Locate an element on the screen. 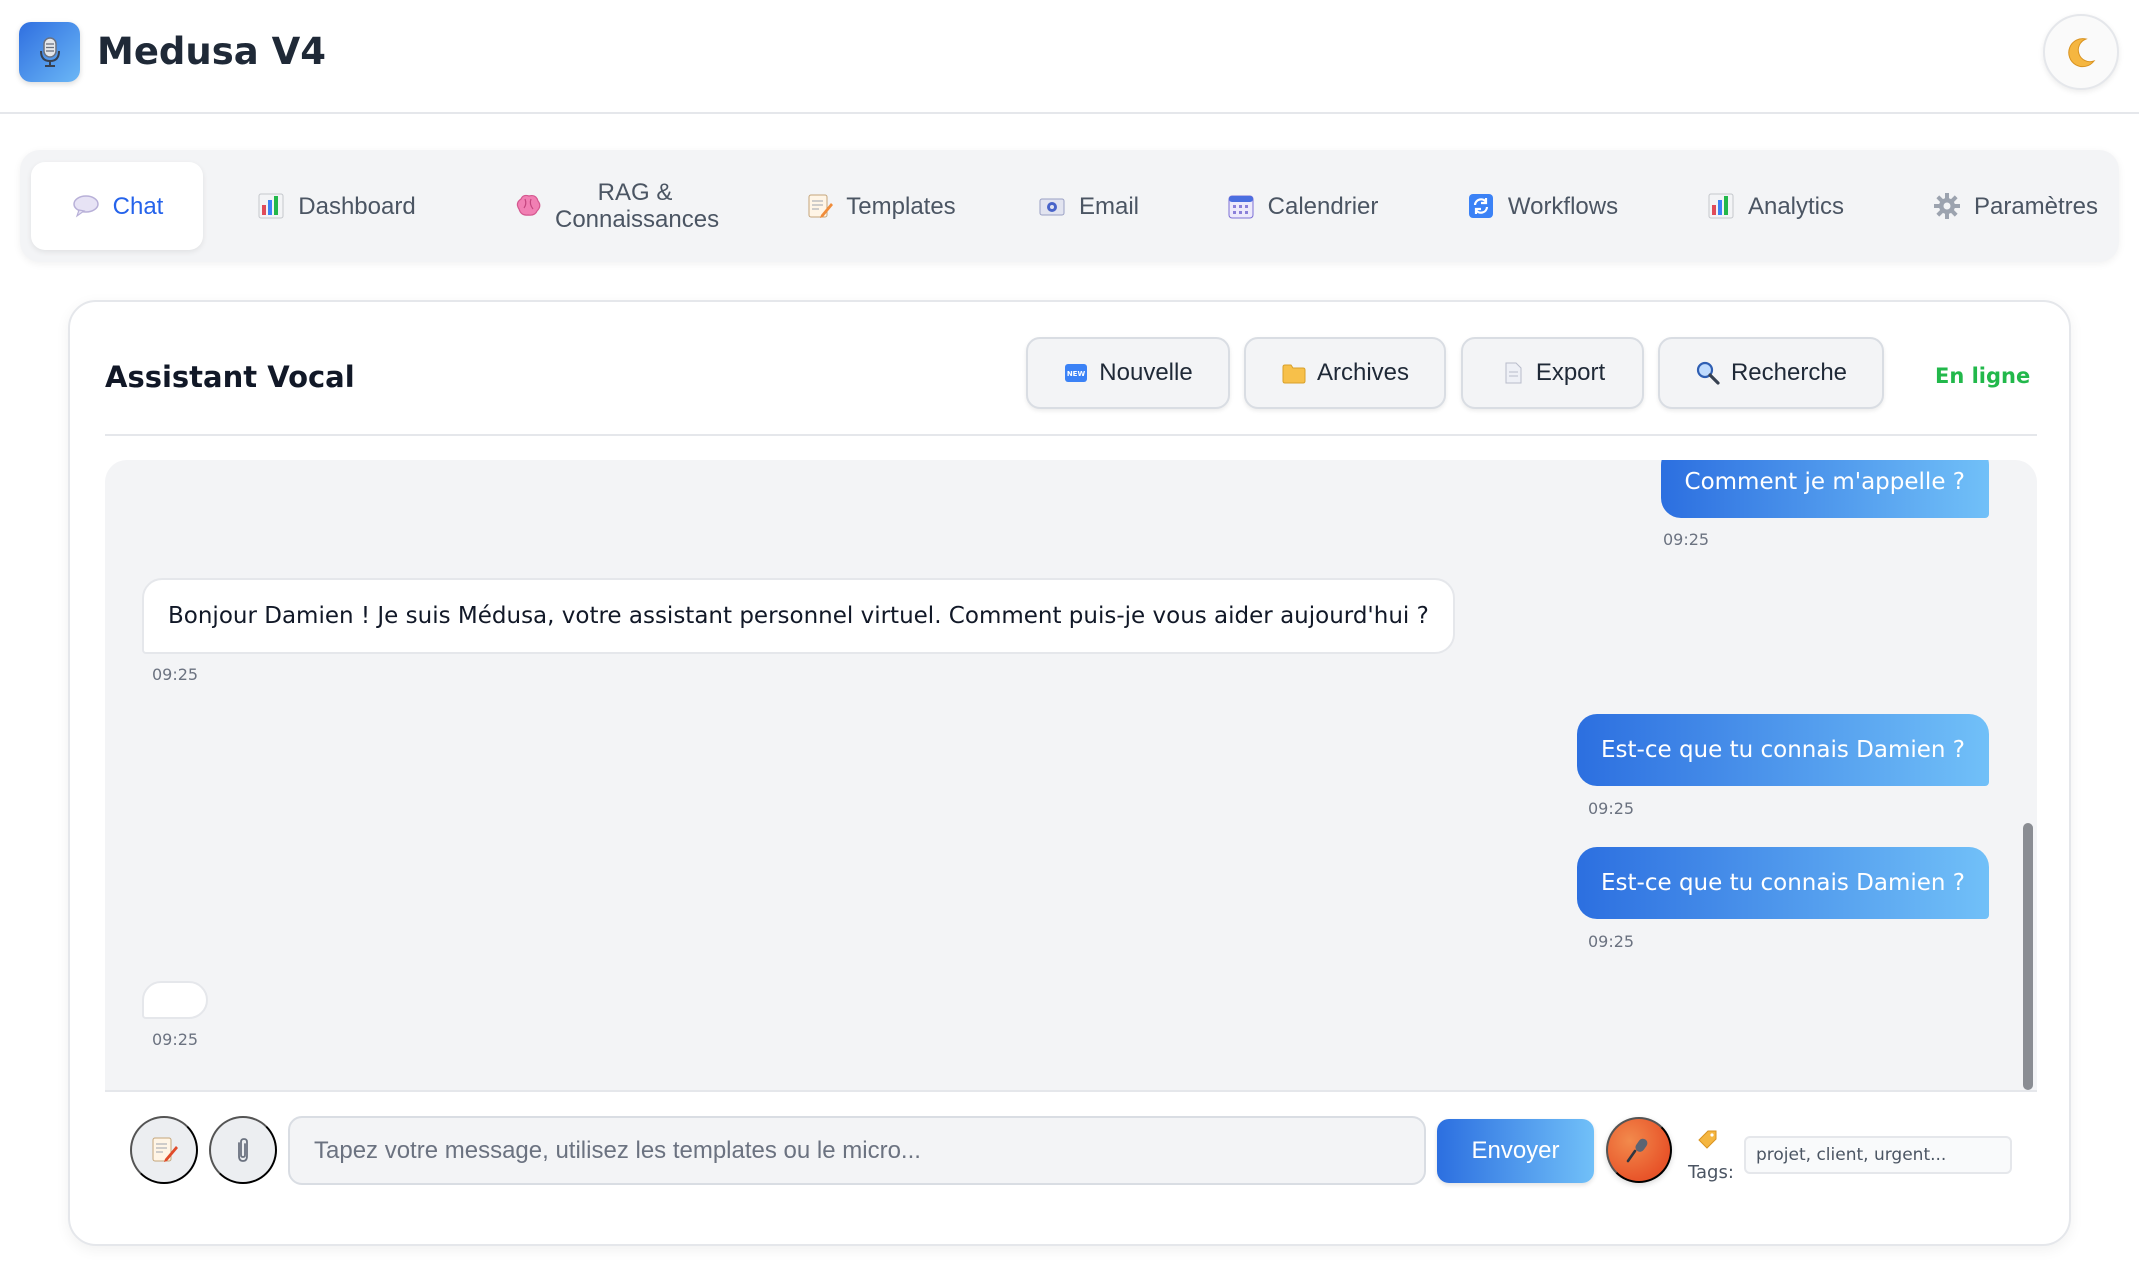 The image size is (2139, 1264). theme-toggle-button is located at coordinates (2081, 52).